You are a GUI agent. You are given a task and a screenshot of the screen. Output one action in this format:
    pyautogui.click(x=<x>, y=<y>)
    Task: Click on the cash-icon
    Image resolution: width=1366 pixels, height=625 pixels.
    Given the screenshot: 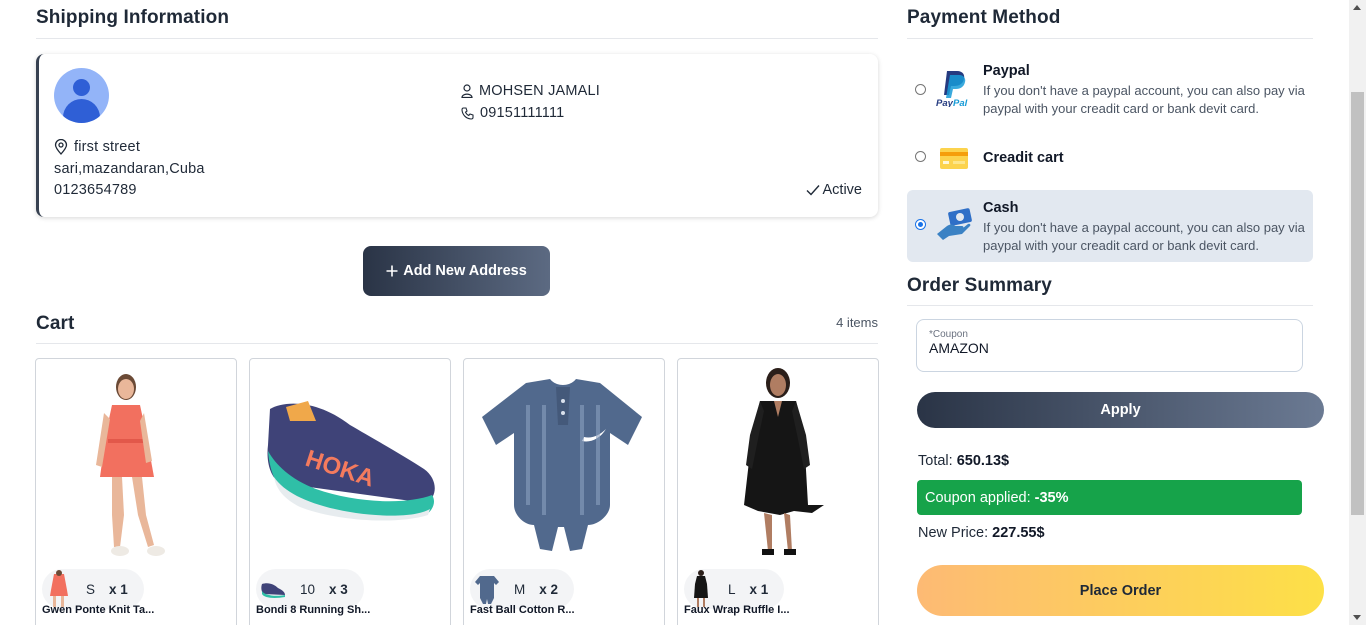 What is the action you would take?
    pyautogui.click(x=954, y=224)
    